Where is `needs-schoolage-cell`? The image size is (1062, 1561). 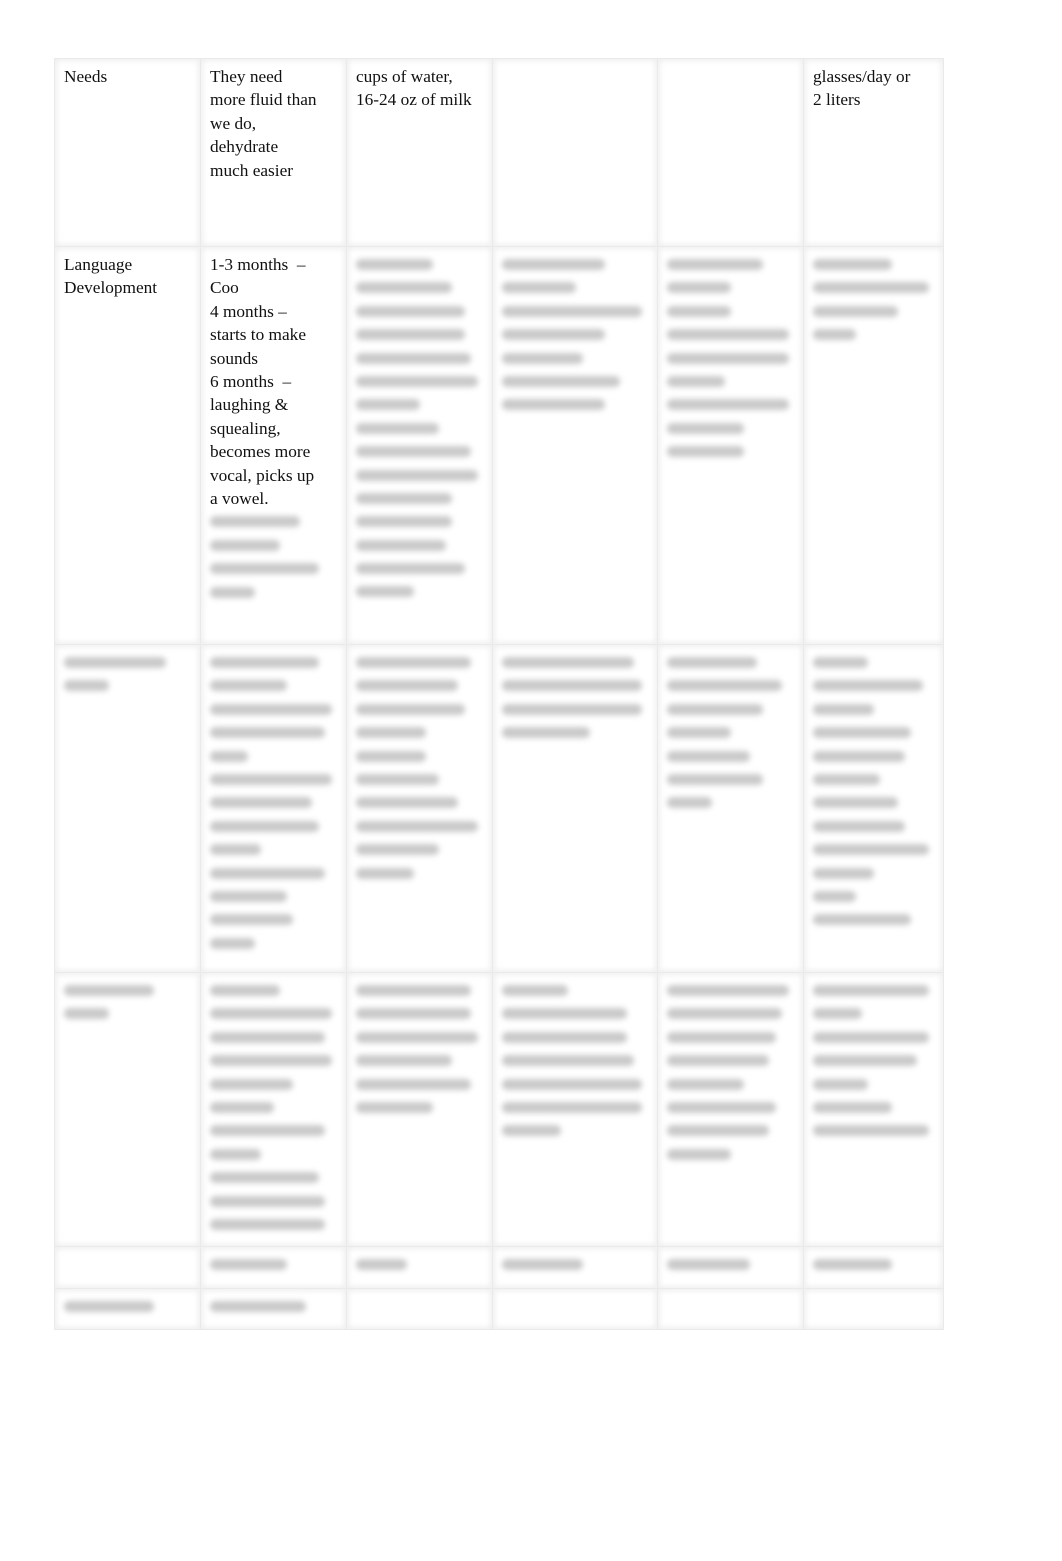 needs-schoolage-cell is located at coordinates (730, 152).